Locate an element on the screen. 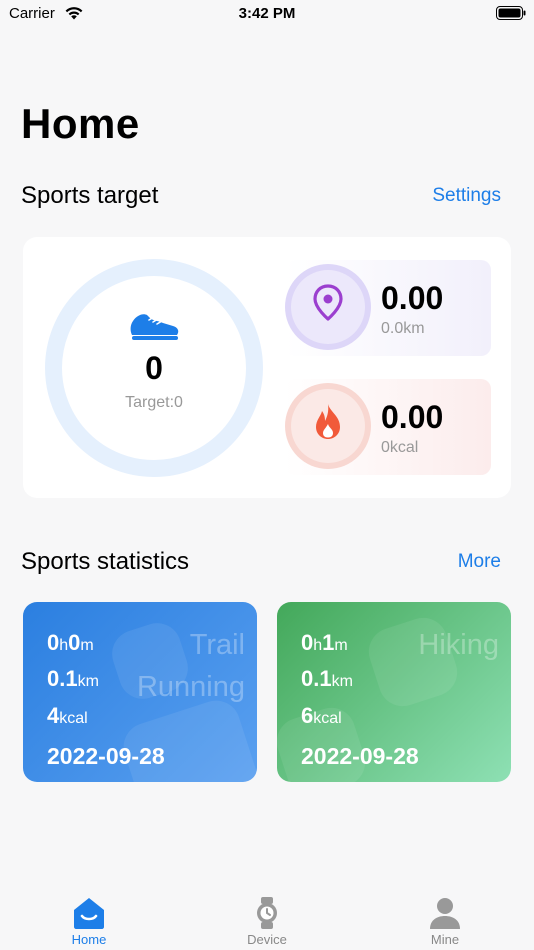 This screenshot has width=534, height=950. tab-device: Device is located at coordinates (267, 921).